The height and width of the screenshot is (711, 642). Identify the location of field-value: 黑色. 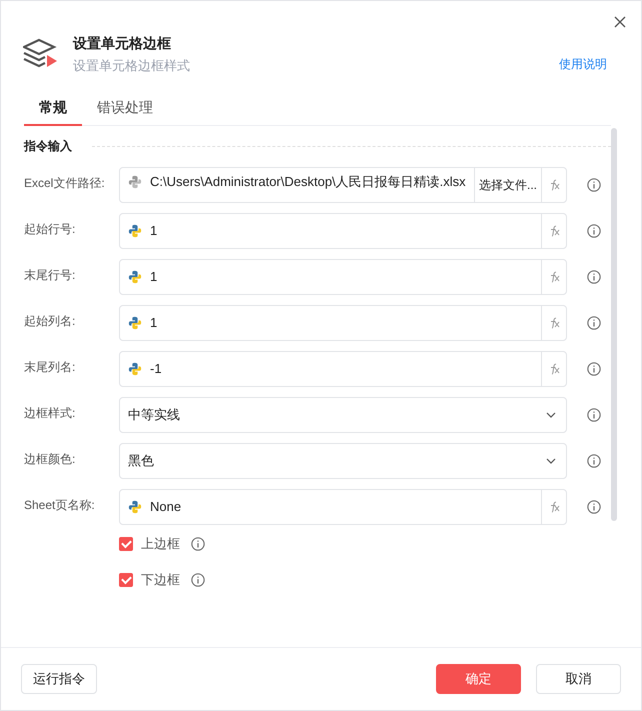
(141, 461).